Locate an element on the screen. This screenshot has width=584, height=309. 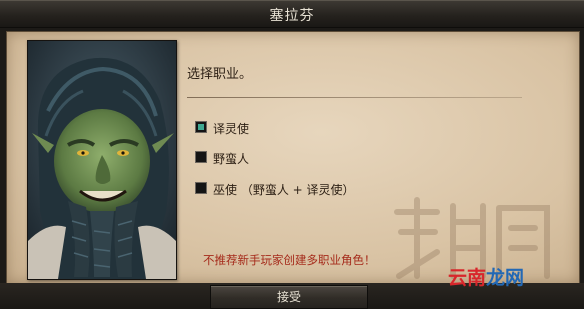
site-logo: 云南龙网 is located at coordinates (486, 278).